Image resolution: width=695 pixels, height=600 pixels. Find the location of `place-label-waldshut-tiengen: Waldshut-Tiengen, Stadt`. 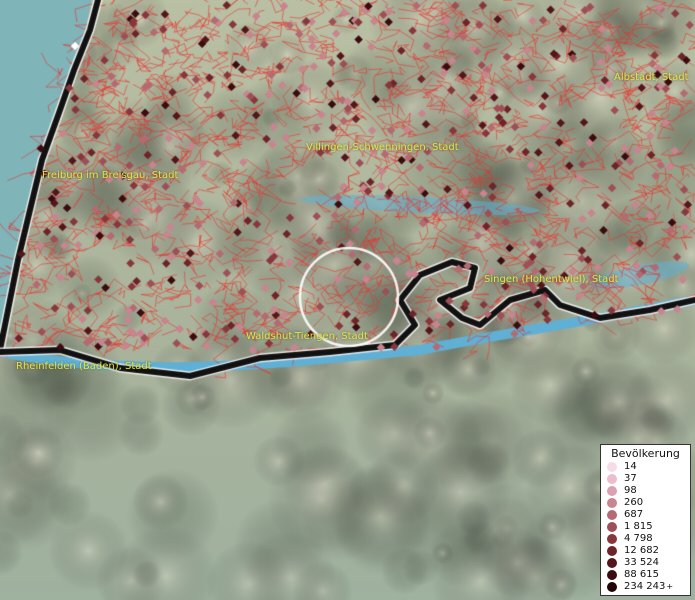

place-label-waldshut-tiengen: Waldshut-Tiengen, Stadt is located at coordinates (307, 336).